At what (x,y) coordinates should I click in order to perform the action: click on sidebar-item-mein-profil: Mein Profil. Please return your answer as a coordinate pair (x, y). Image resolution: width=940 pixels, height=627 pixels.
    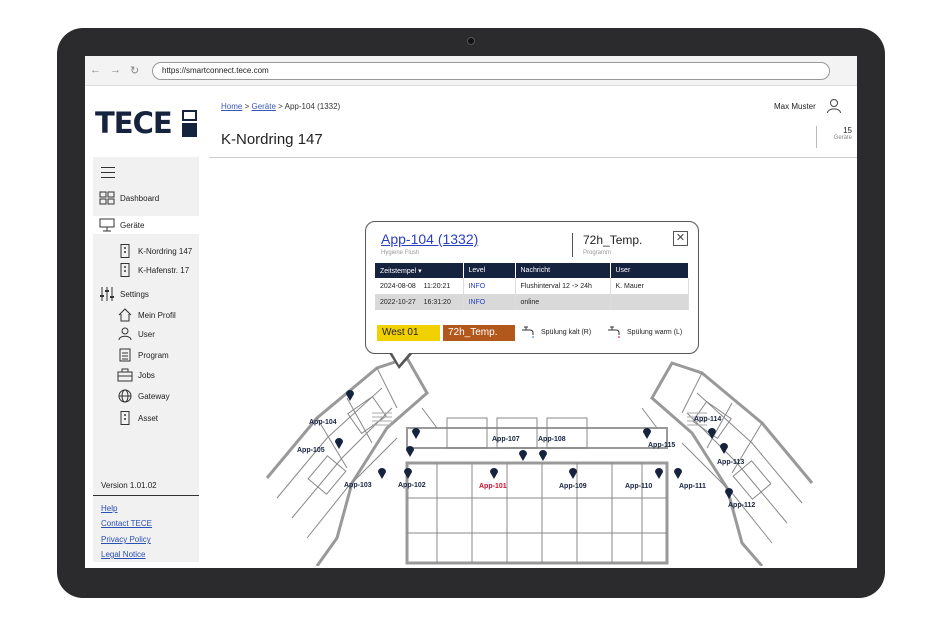
    Looking at the image, I should click on (146, 315).